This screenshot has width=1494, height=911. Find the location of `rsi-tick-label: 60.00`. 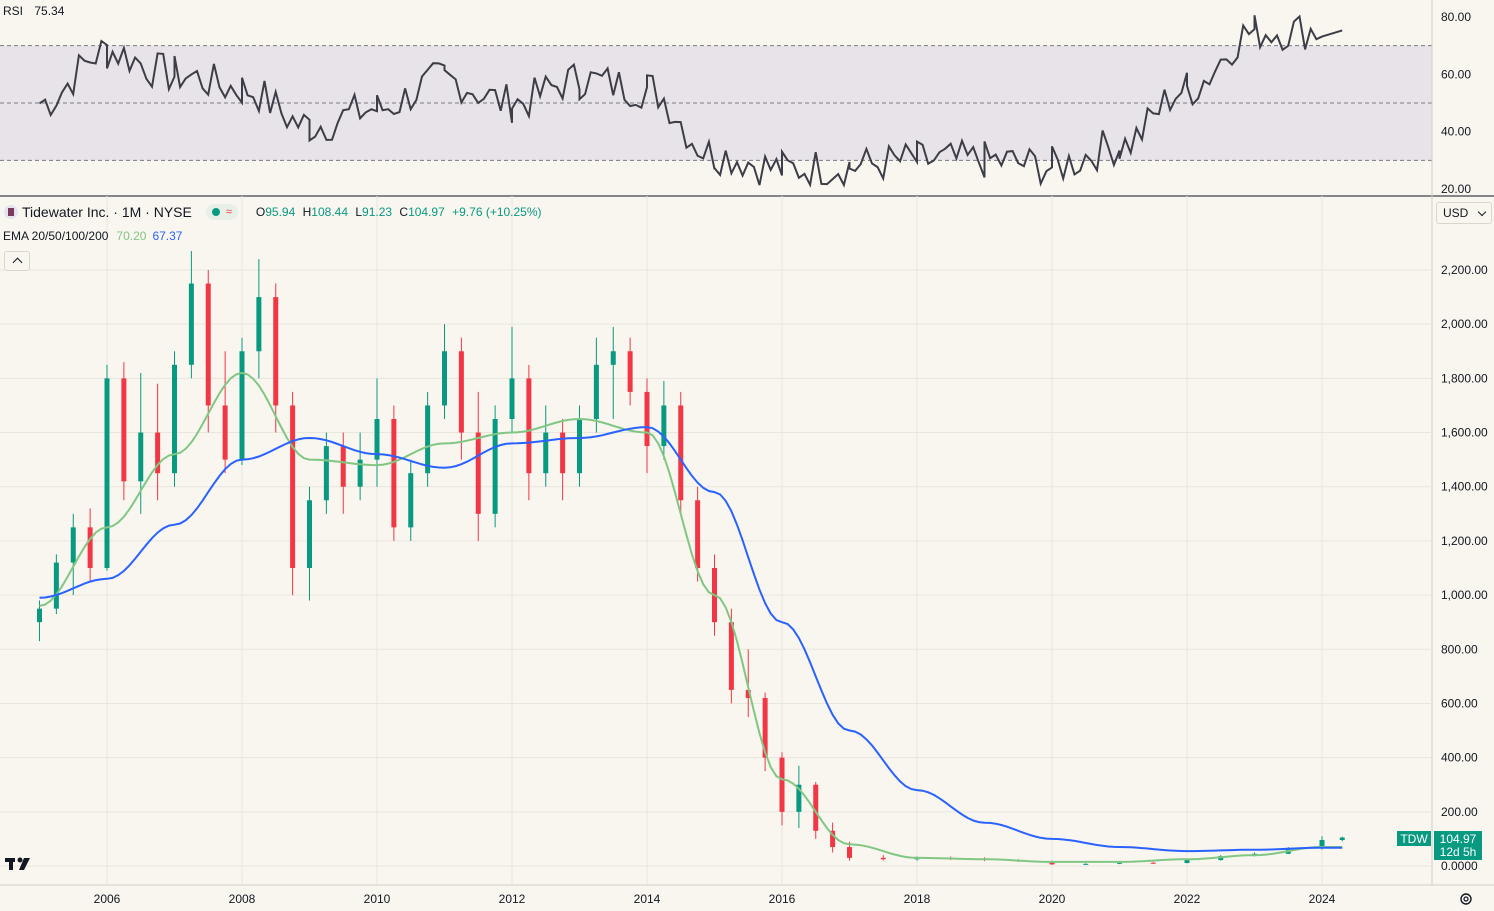

rsi-tick-label: 60.00 is located at coordinates (1456, 74).